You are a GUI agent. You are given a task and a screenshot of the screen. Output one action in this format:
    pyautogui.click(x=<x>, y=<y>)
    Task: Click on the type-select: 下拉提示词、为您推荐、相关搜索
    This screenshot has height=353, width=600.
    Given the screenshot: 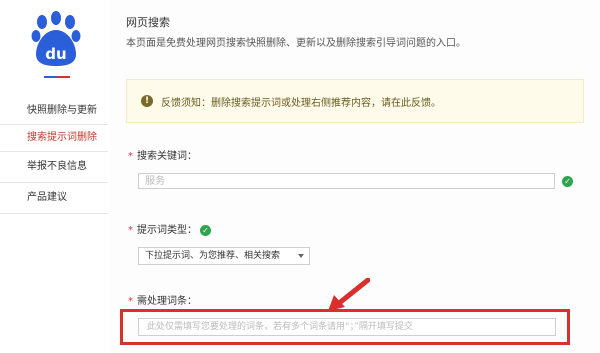 What is the action you would take?
    pyautogui.click(x=224, y=256)
    